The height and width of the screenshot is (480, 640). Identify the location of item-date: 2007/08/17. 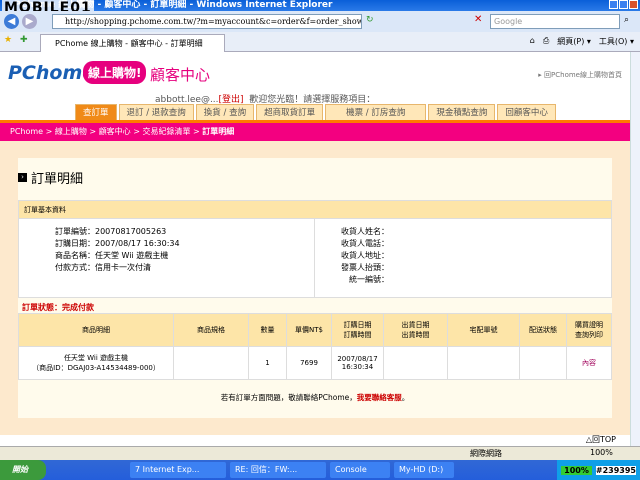
(357, 359).